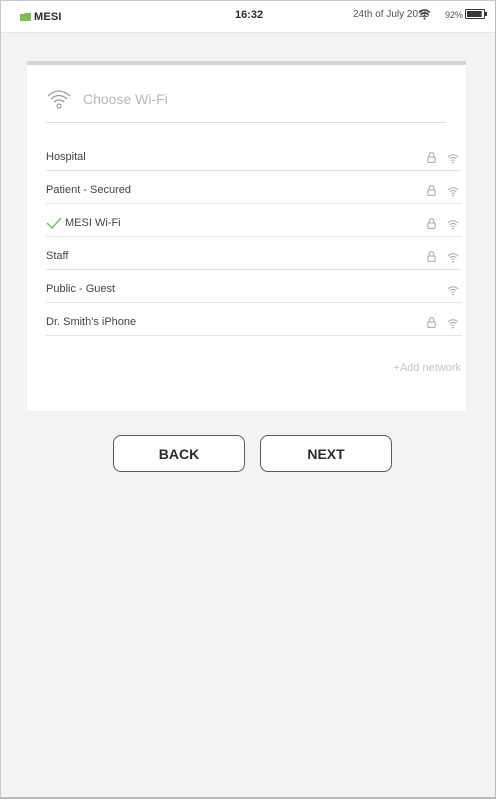 The image size is (496, 799). What do you see at coordinates (246, 104) in the screenshot?
I see `card-header: Choose Wi-Fi` at bounding box center [246, 104].